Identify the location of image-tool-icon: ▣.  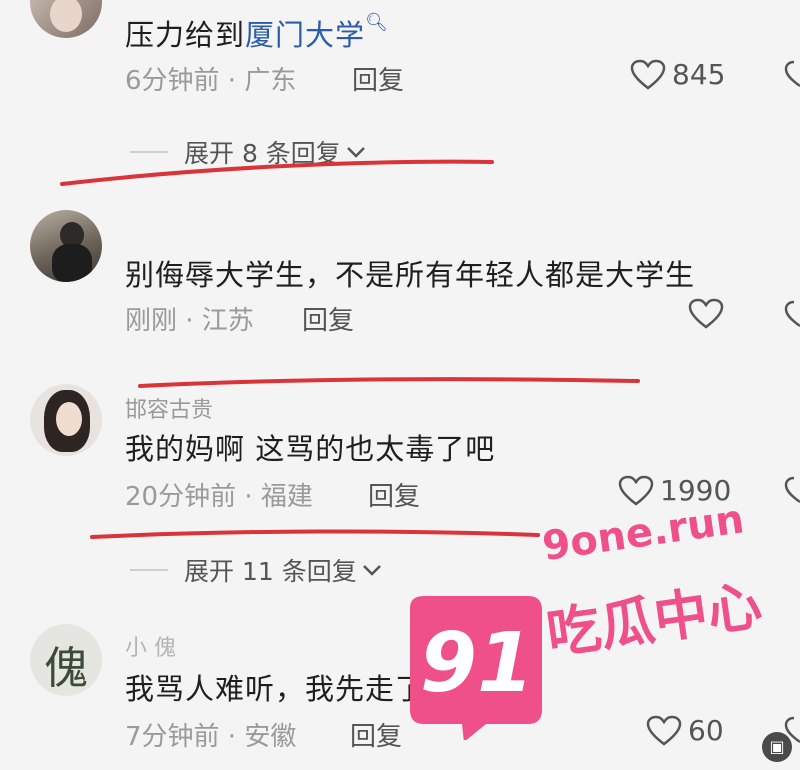
(777, 747).